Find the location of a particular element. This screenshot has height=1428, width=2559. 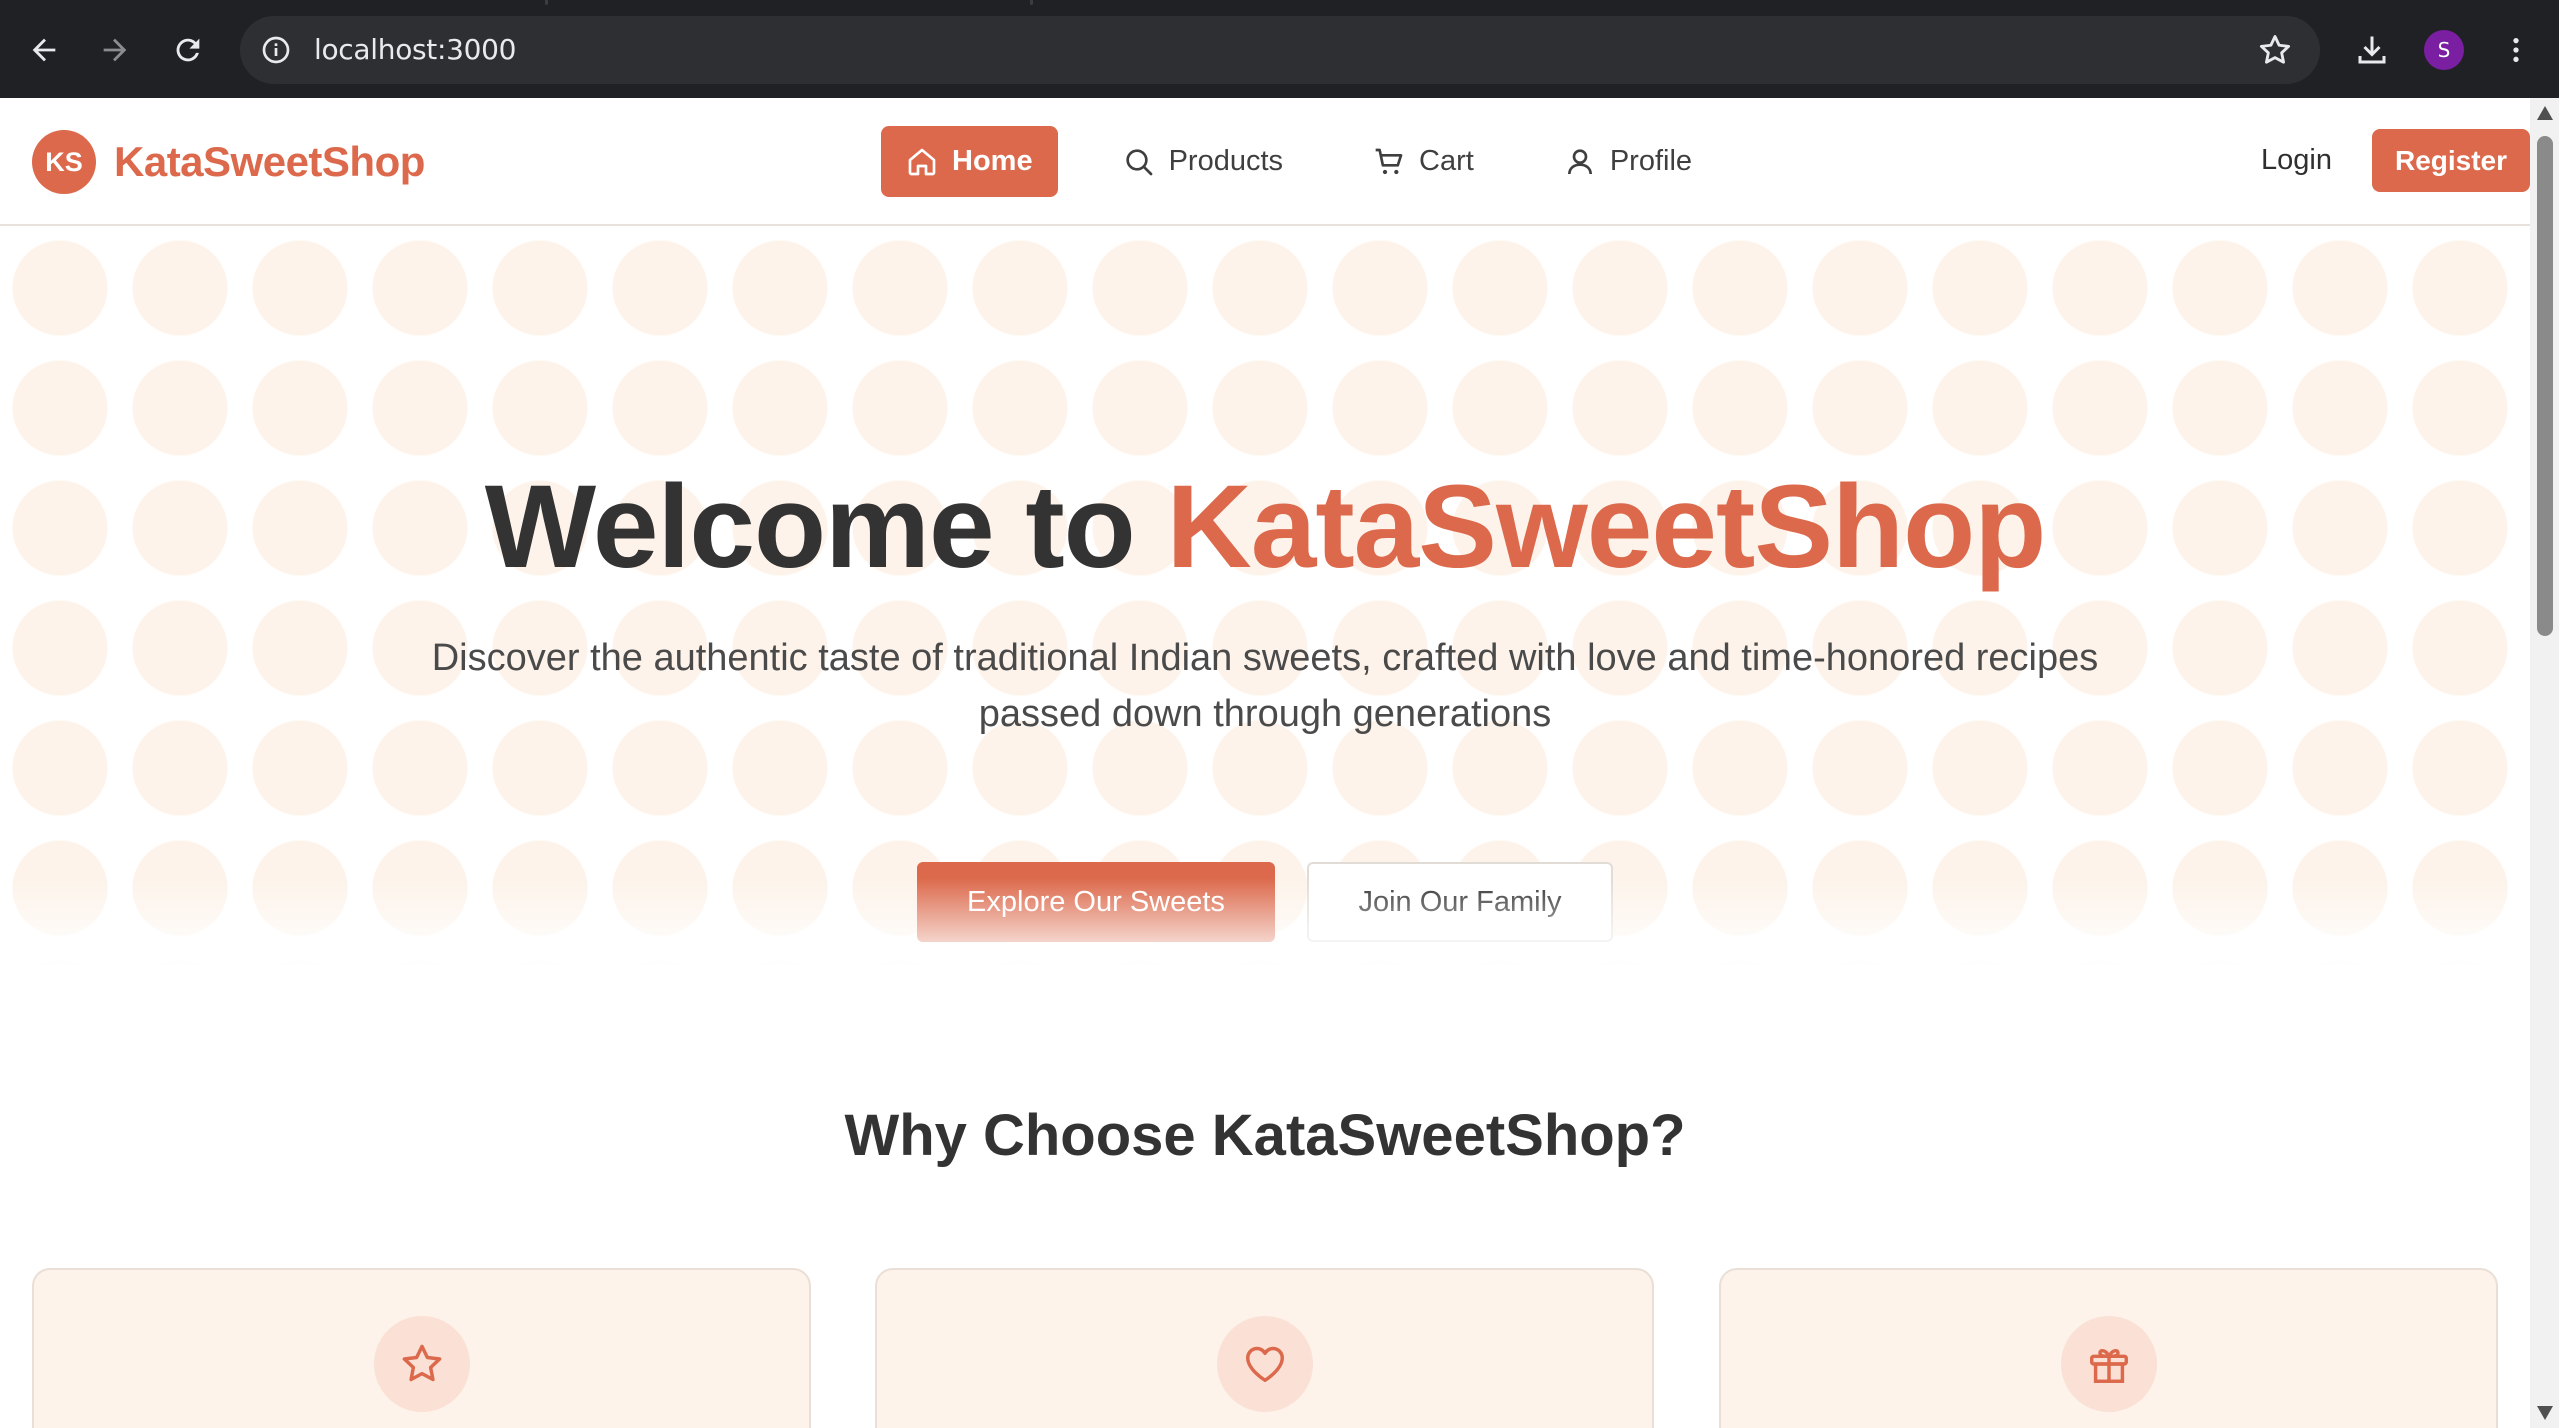

nav-home-label: Home is located at coordinates (992, 161).